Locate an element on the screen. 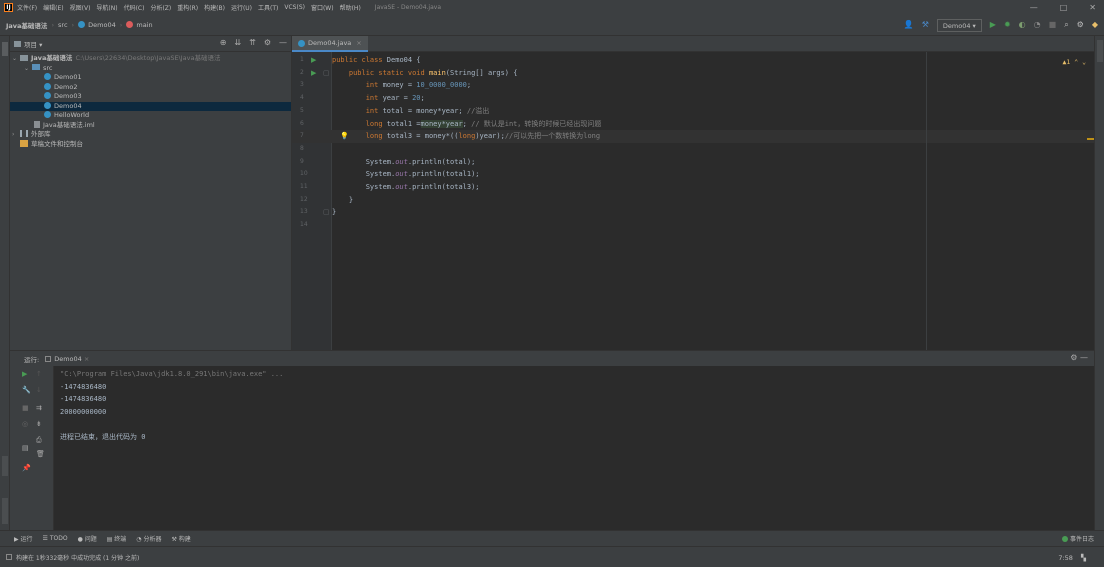 The image size is (1104, 567). rerun-icon: ▶ is located at coordinates (24, 374).